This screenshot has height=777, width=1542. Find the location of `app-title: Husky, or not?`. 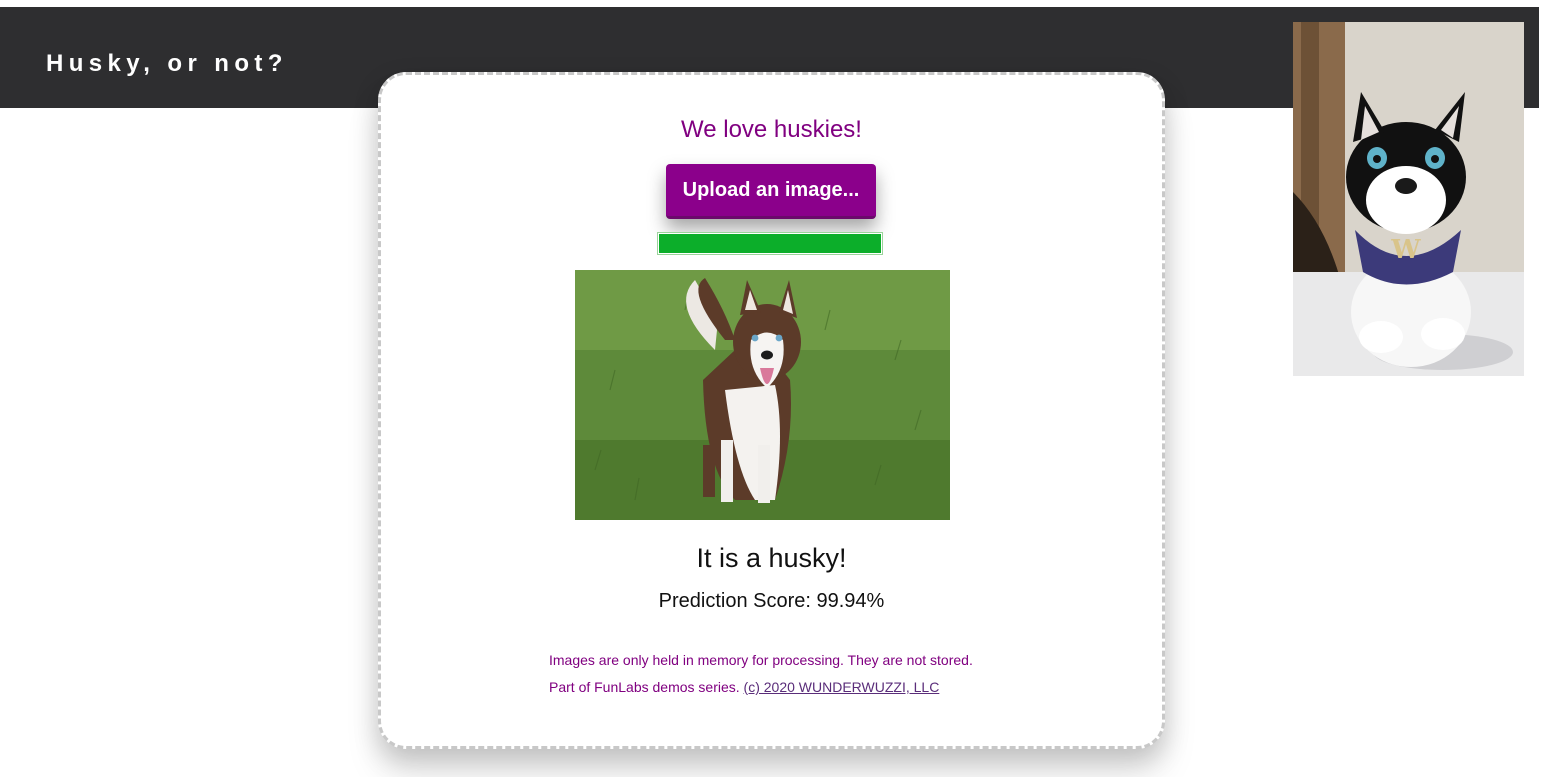

app-title: Husky, or not? is located at coordinates (167, 63).